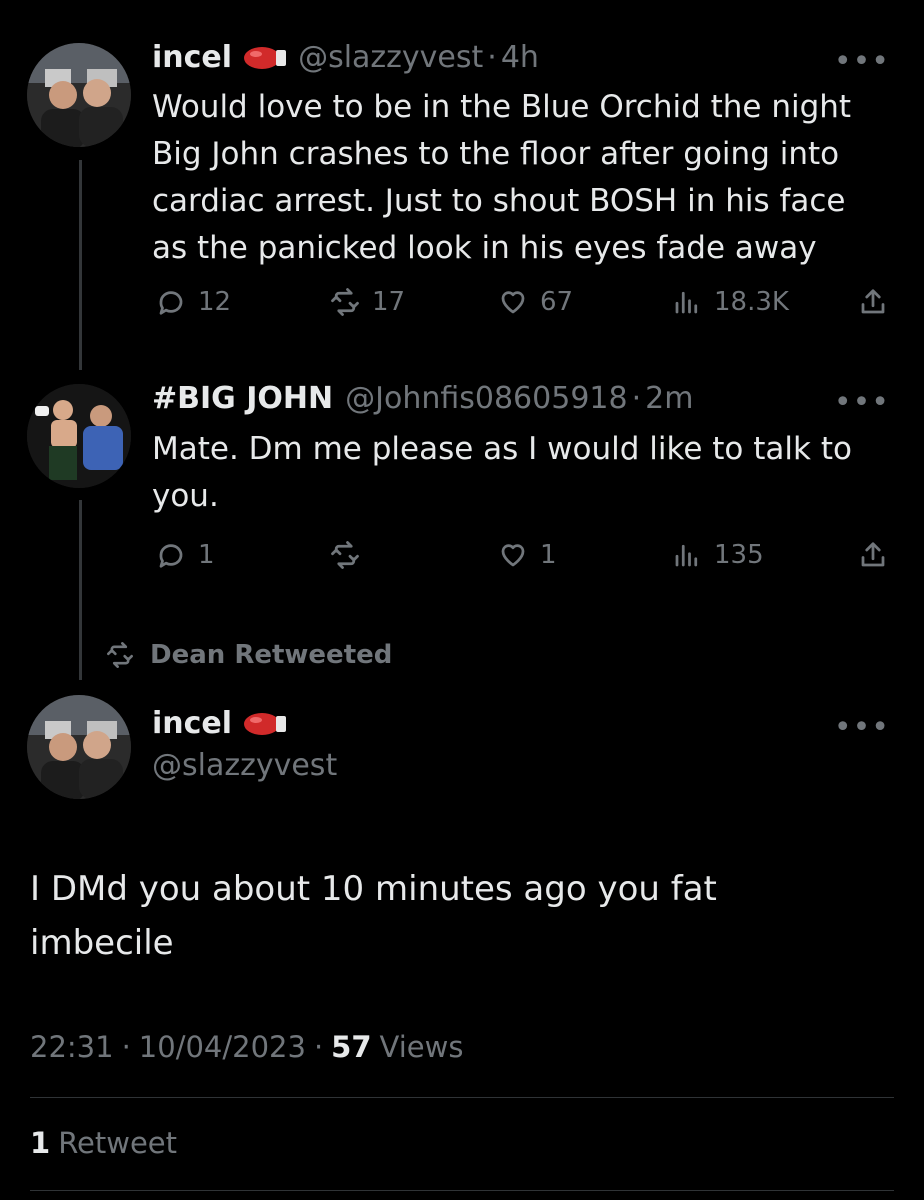 The height and width of the screenshot is (1200, 924). What do you see at coordinates (669, 398) in the screenshot?
I see `timestamp: 2m` at bounding box center [669, 398].